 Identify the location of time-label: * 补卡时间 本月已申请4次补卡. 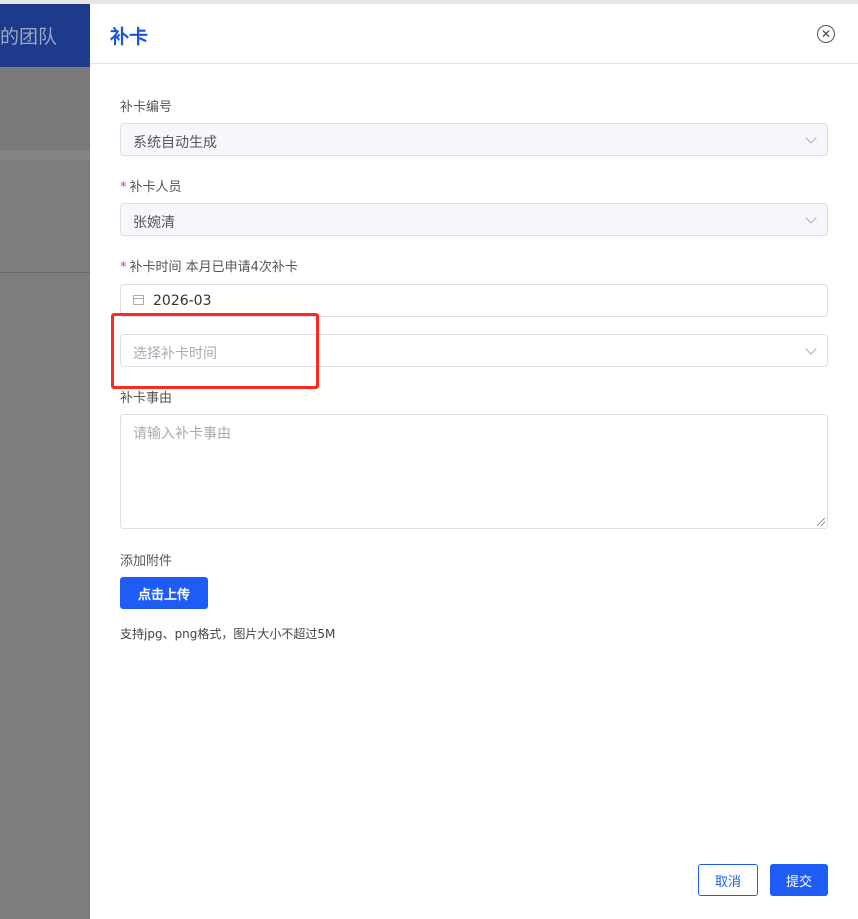
(209, 265).